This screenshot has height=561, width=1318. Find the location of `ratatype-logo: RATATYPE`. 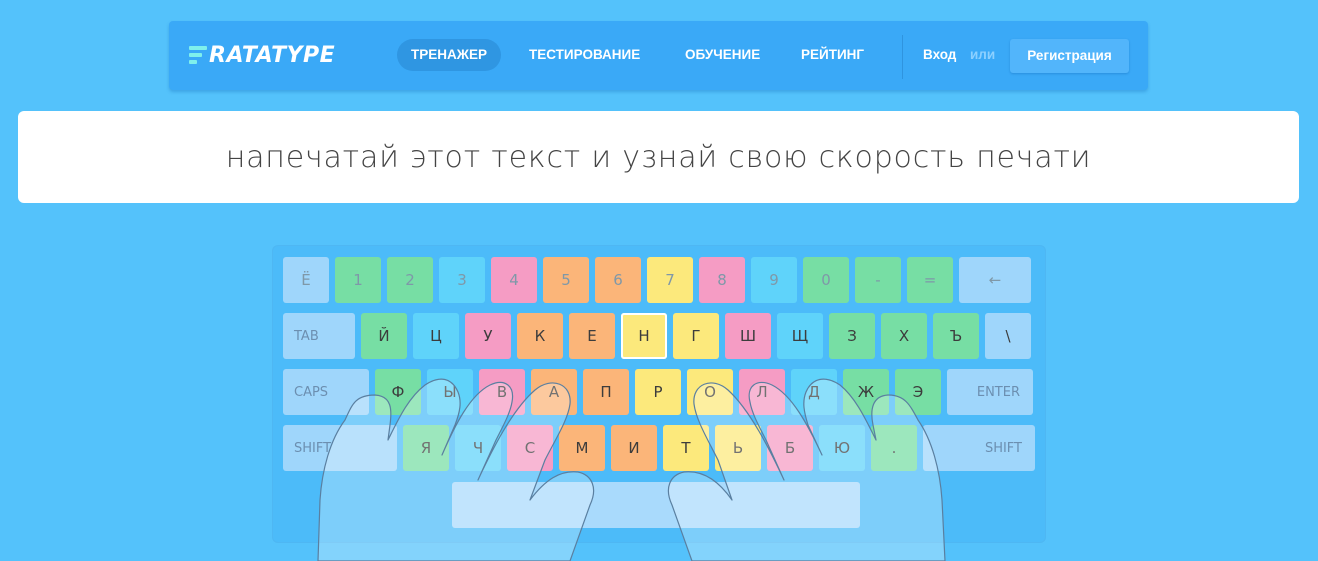

ratatype-logo: RATATYPE is located at coordinates (262, 55).